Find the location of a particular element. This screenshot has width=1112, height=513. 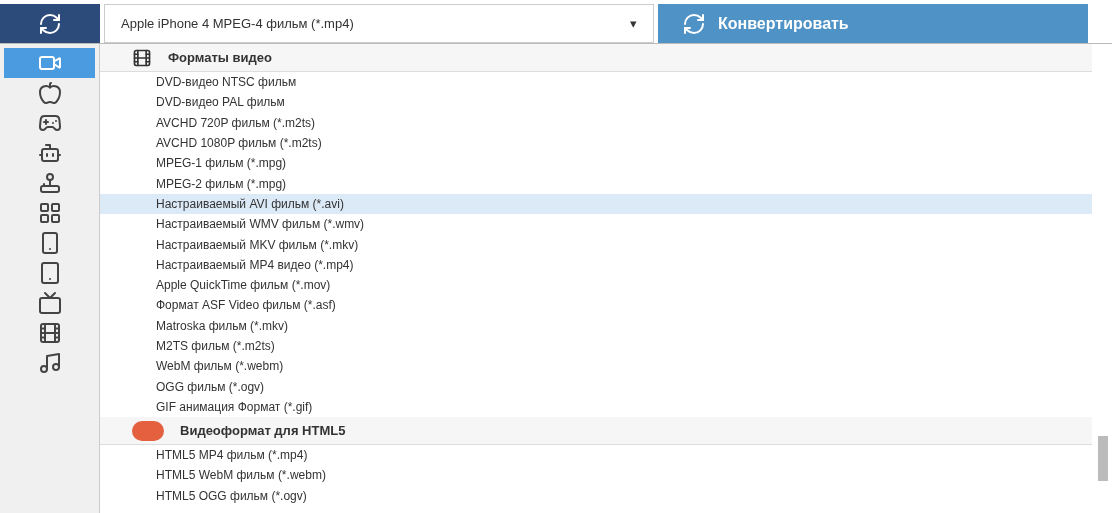

format-item: HTML5 MP4 фильм (*.mp4) is located at coordinates (596, 455).